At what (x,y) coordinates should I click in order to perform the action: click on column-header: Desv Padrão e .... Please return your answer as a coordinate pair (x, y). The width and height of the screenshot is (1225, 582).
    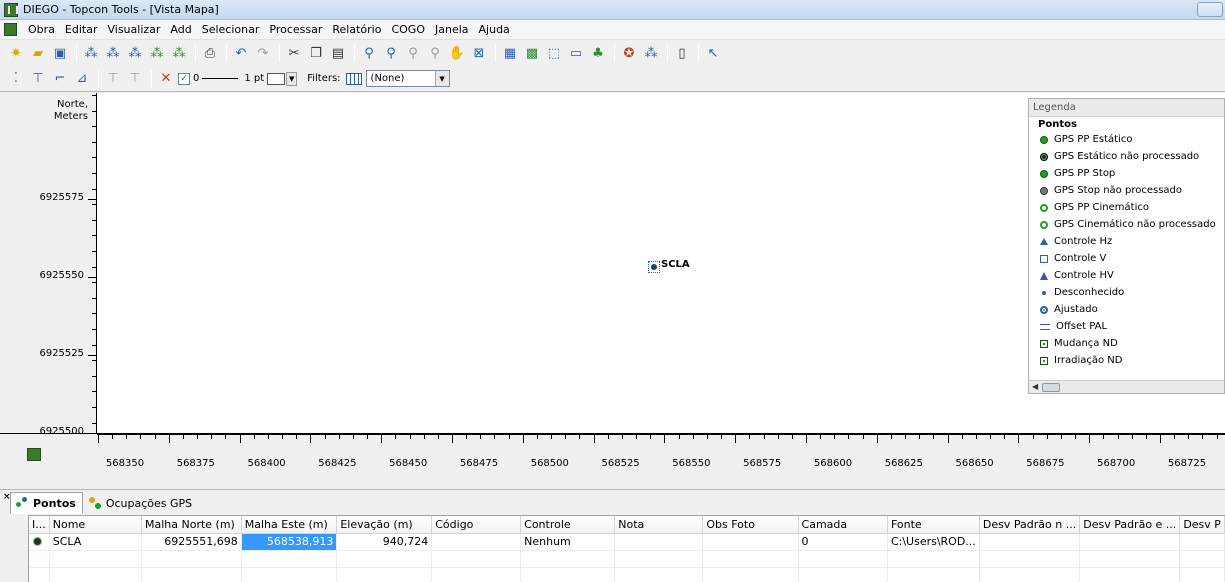
    Looking at the image, I should click on (1130, 525).